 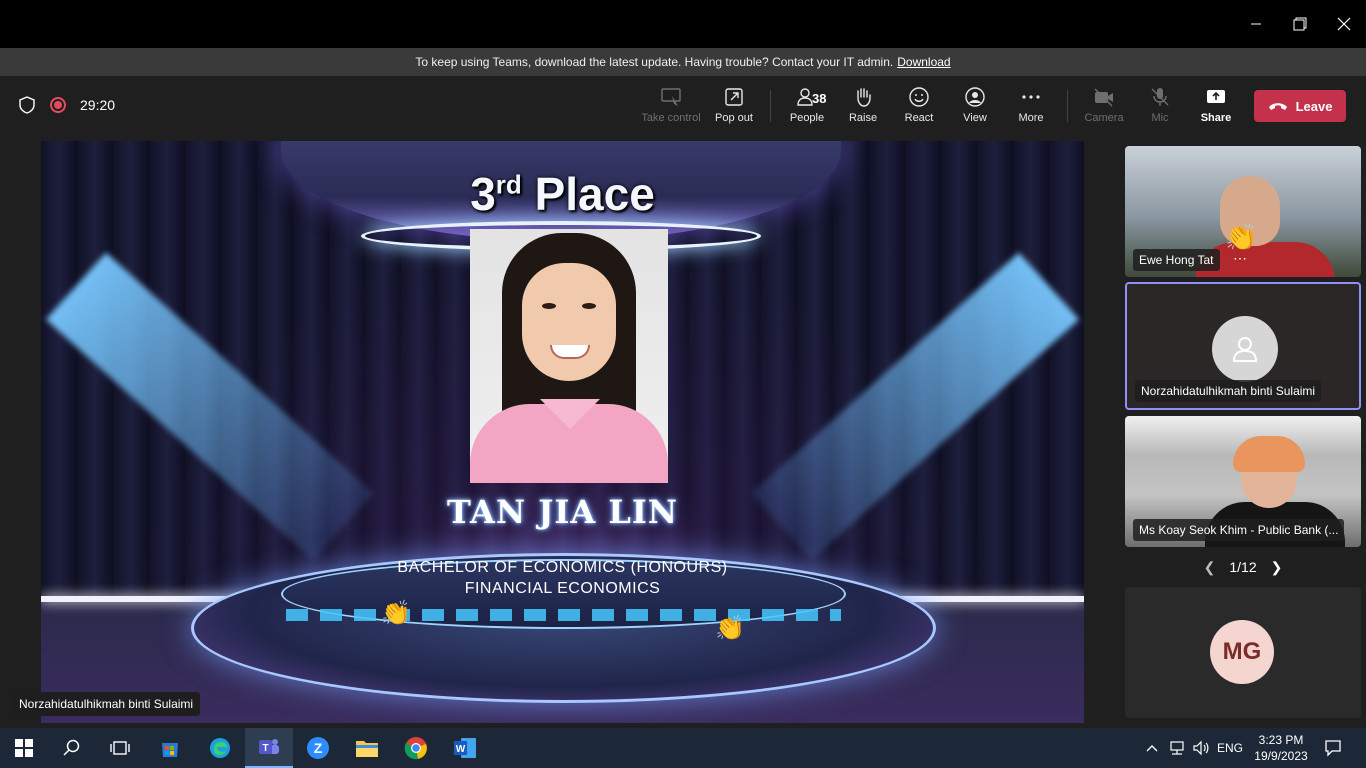 I want to click on people-count: 38, so click(x=819, y=98).